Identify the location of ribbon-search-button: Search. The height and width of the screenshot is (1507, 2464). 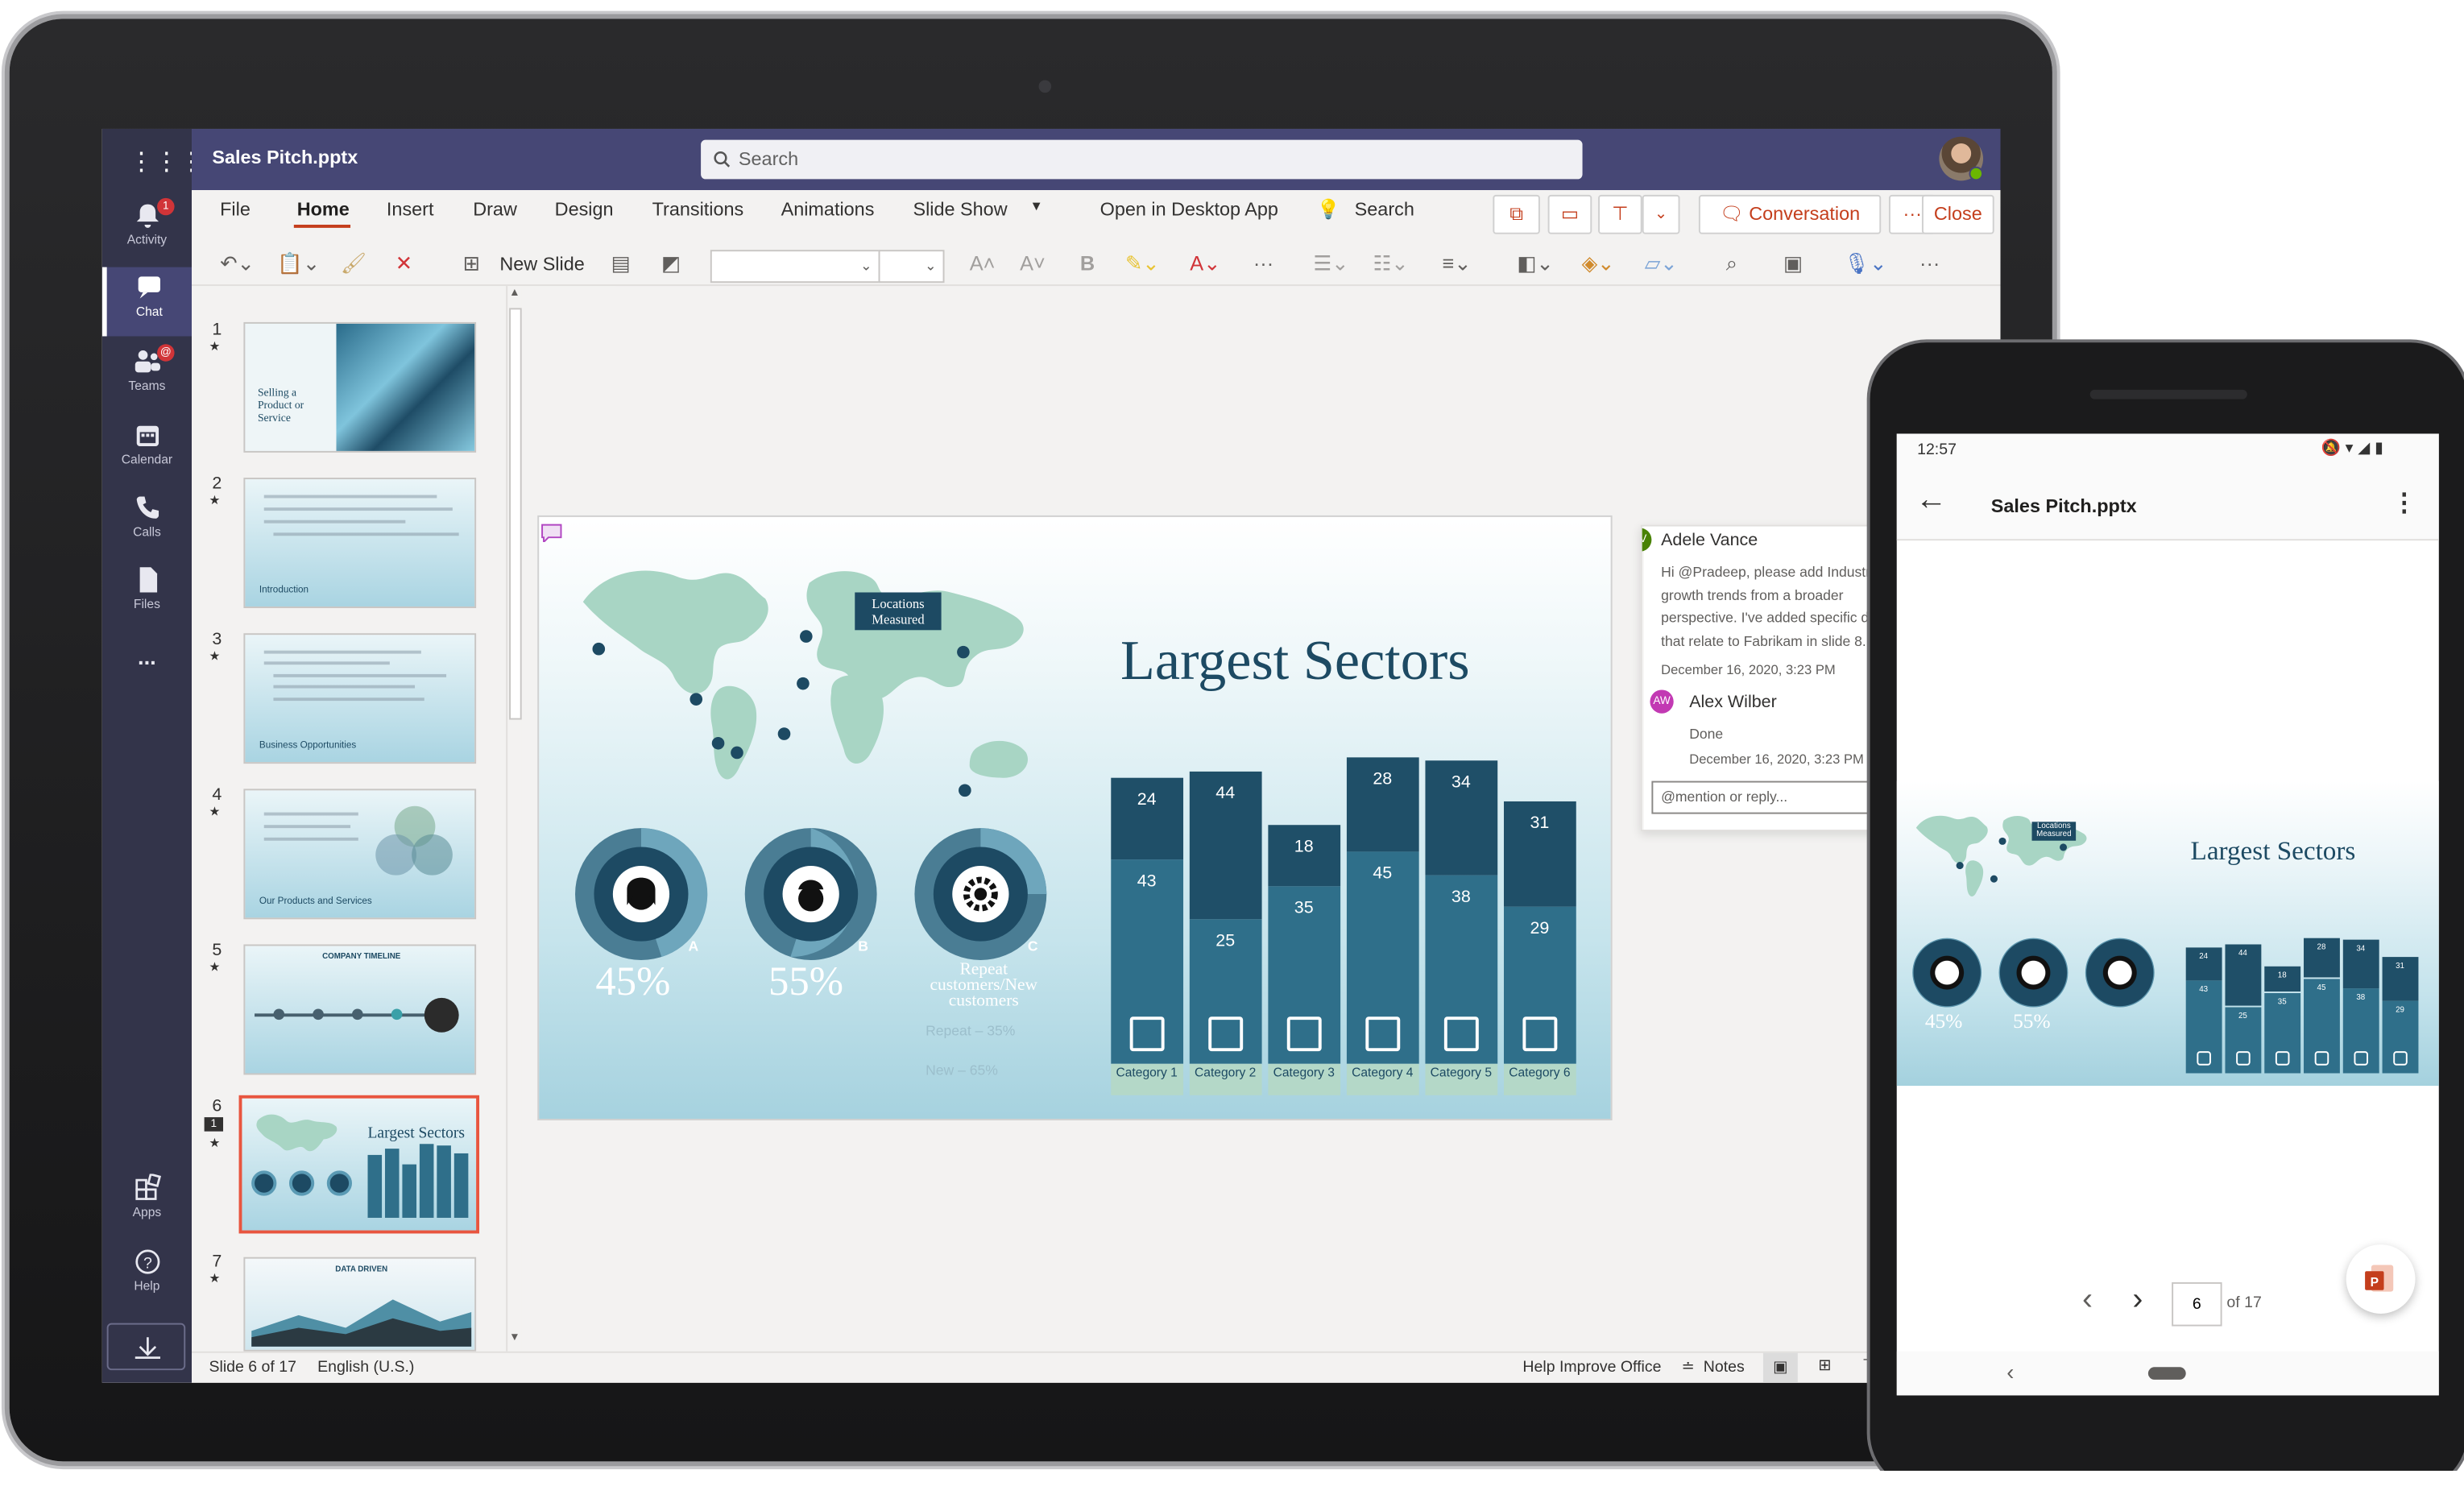
(1384, 209).